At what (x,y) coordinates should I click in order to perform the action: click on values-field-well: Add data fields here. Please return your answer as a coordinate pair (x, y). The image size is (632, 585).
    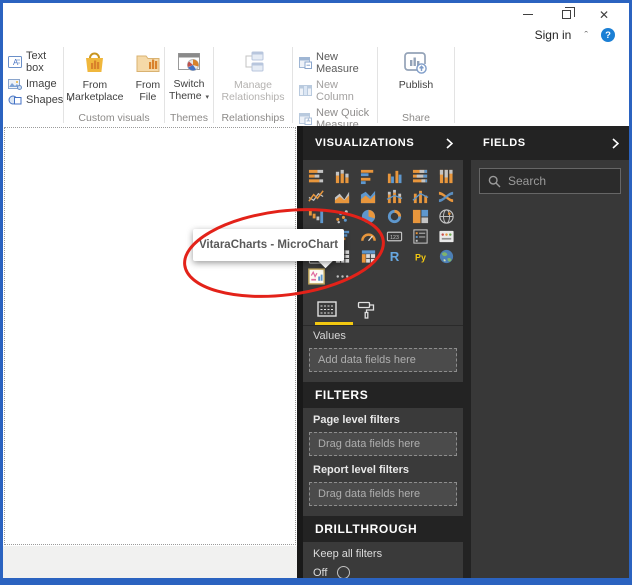
    Looking at the image, I should click on (383, 360).